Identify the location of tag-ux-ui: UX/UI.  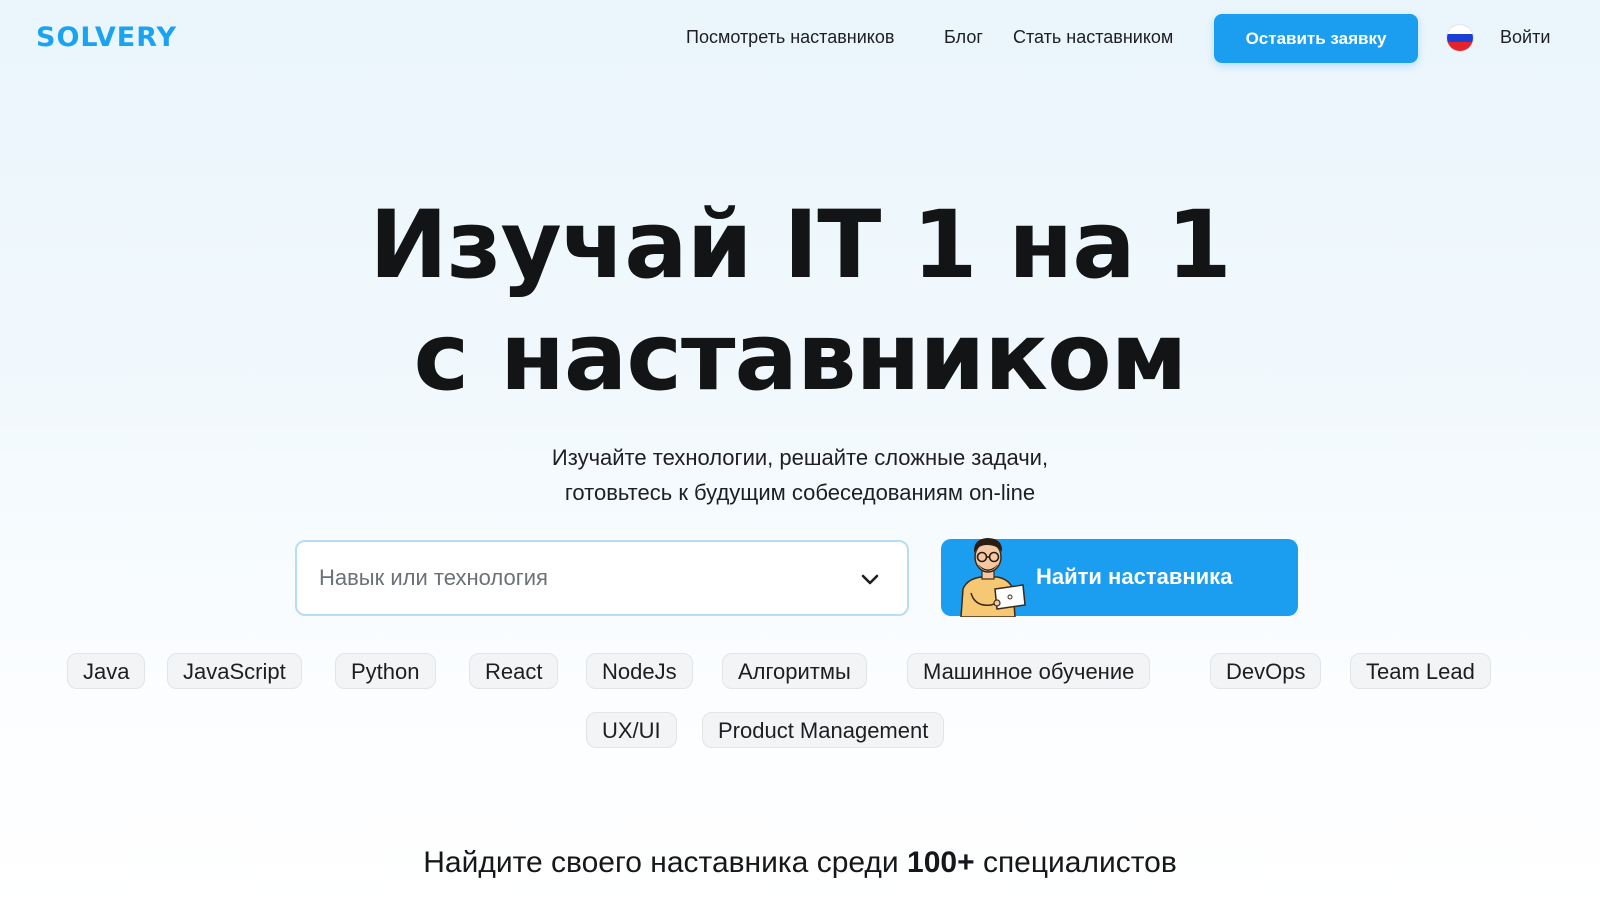
(631, 730).